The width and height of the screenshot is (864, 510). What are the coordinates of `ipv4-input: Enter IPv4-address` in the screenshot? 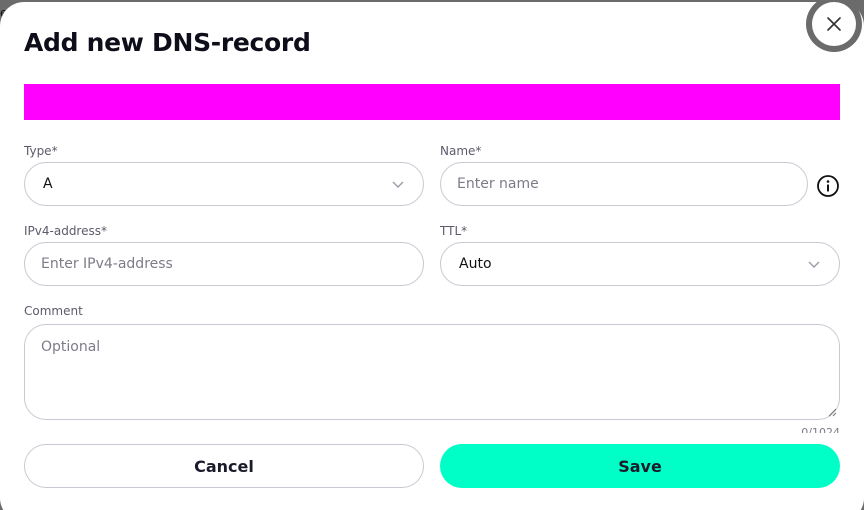 It's located at (224, 264).